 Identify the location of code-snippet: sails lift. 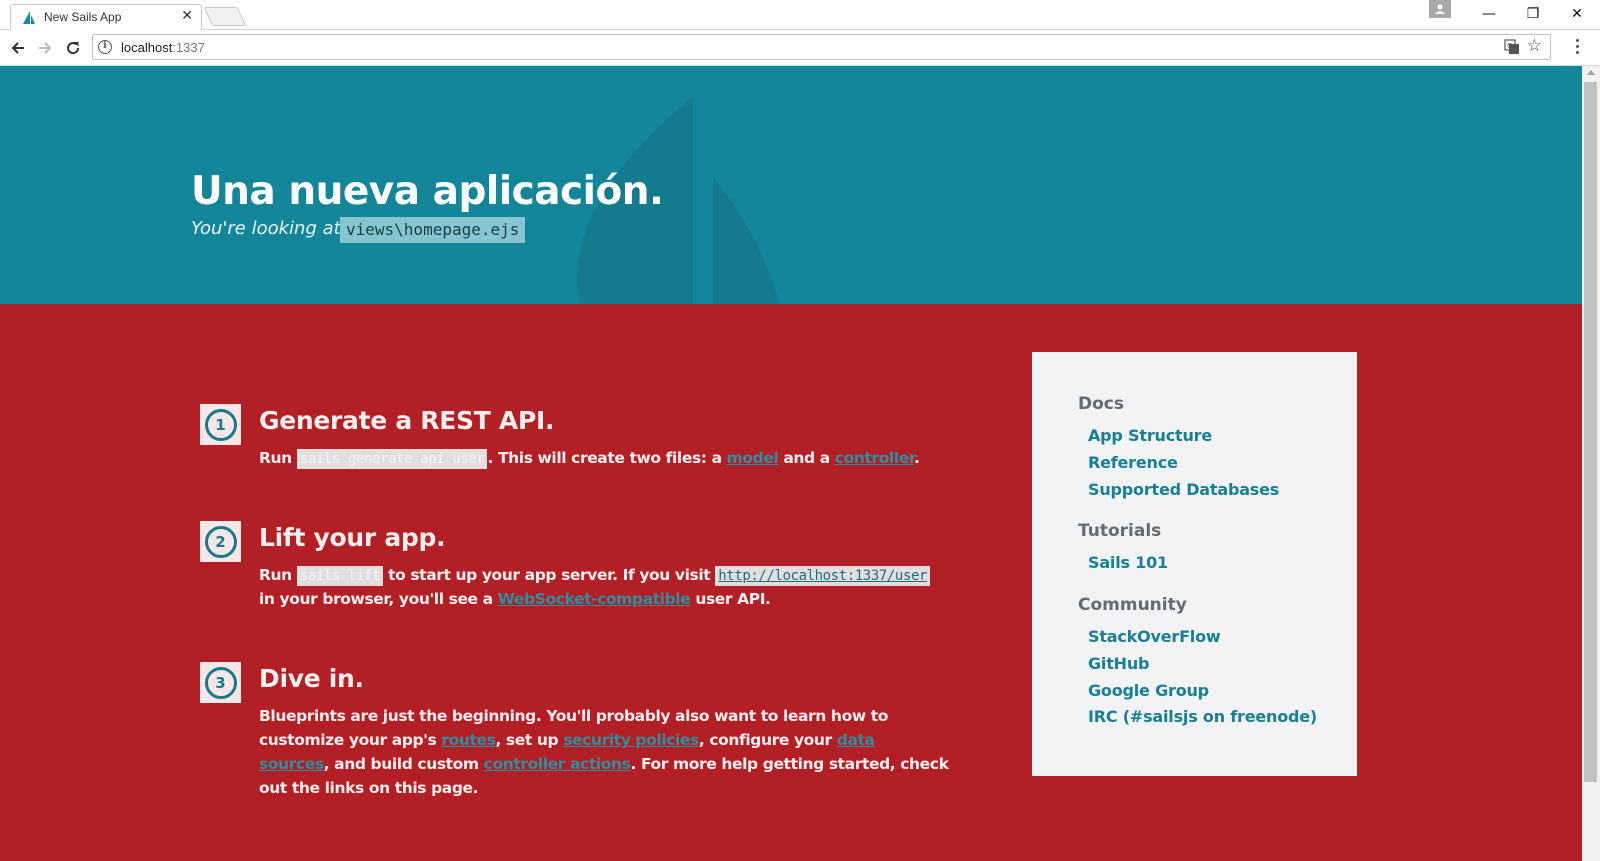
(340, 576).